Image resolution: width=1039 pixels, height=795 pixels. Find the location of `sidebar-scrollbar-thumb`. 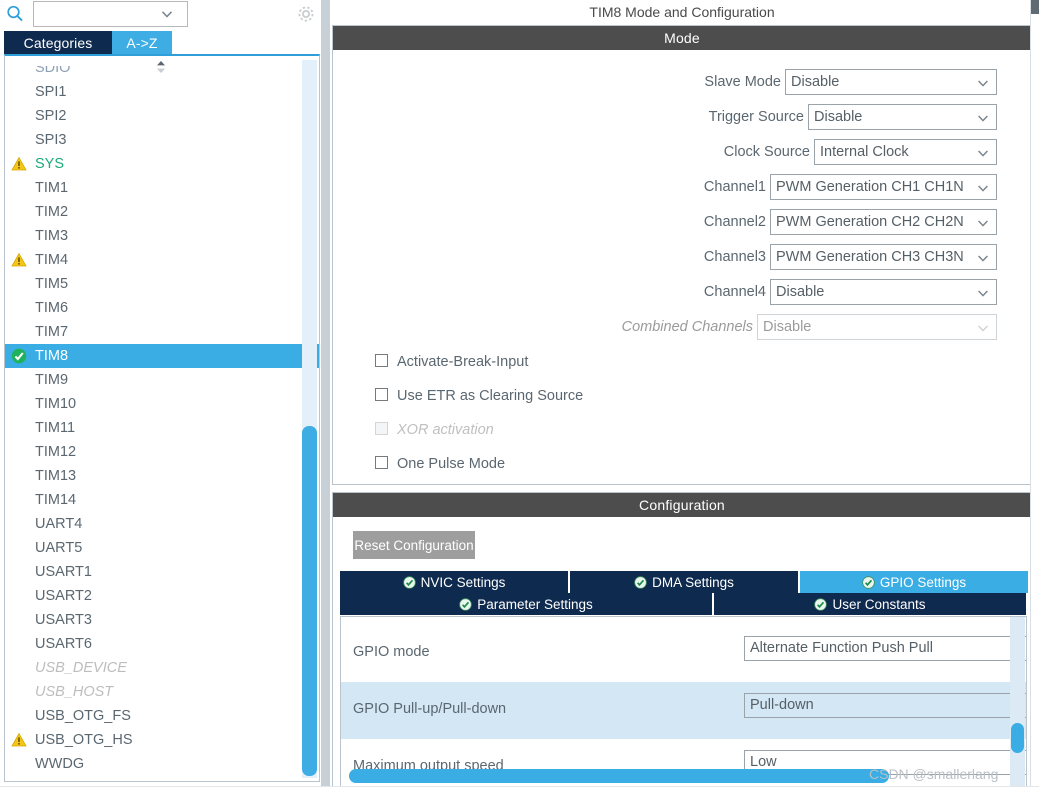

sidebar-scrollbar-thumb is located at coordinates (309, 601).